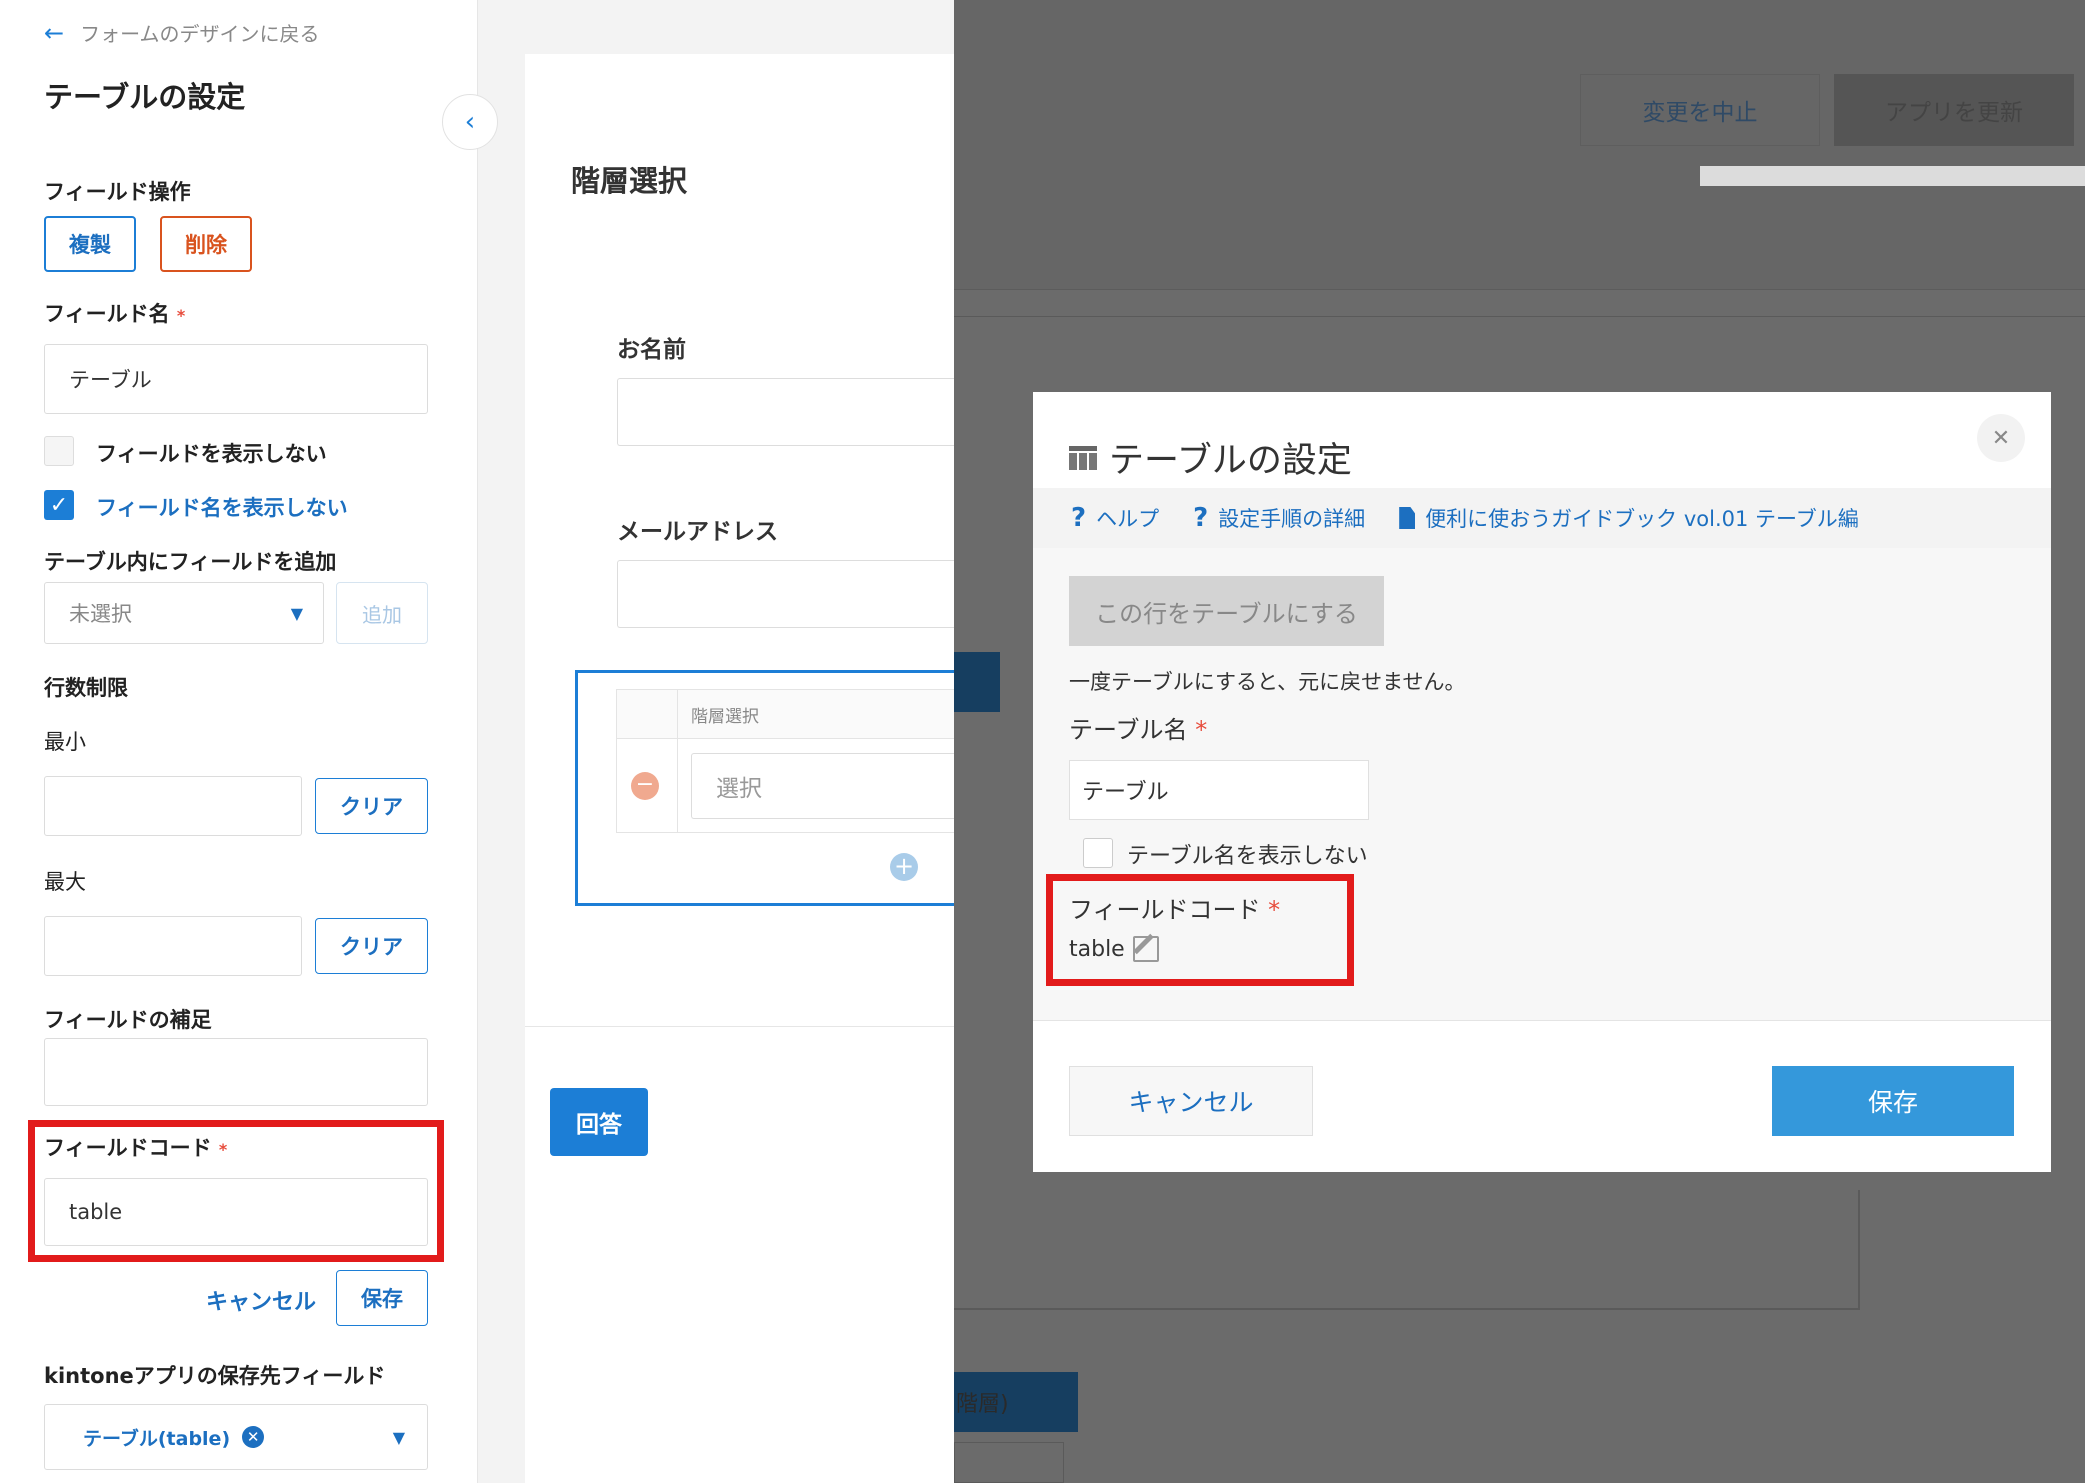 Image resolution: width=2085 pixels, height=1483 pixels. What do you see at coordinates (1226, 611) in the screenshot?
I see `convert-row-button: この行をテーブルにする` at bounding box center [1226, 611].